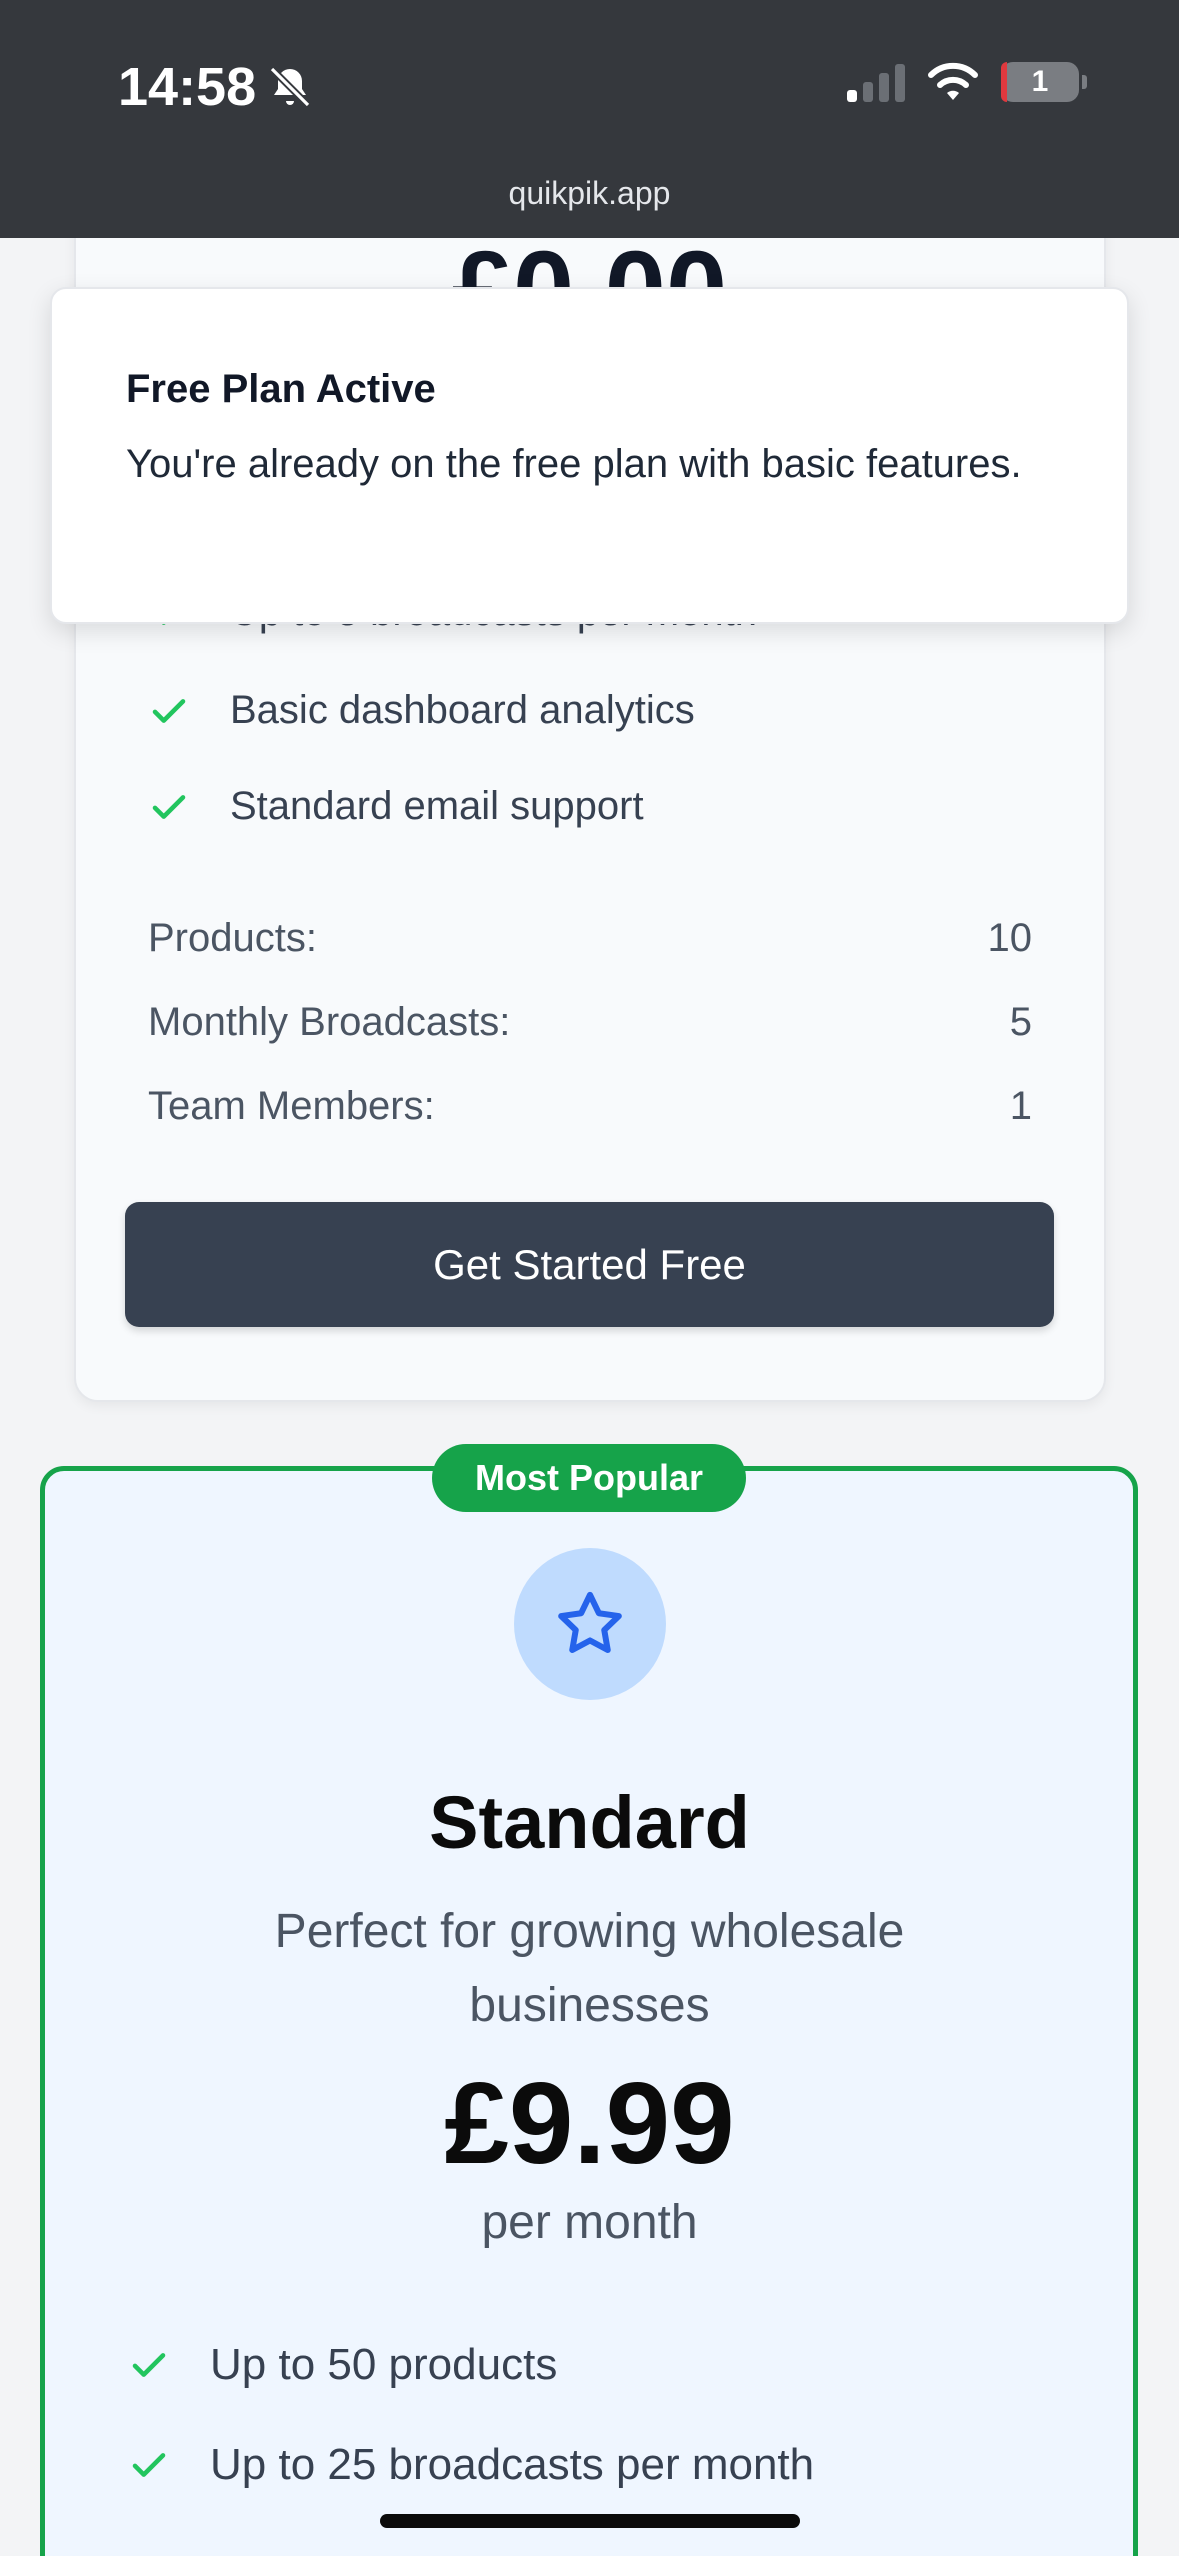 This screenshot has width=1179, height=2556. Describe the element at coordinates (590, 1106) in the screenshot. I see `stat-row-team-members: Team Members: 1` at that location.